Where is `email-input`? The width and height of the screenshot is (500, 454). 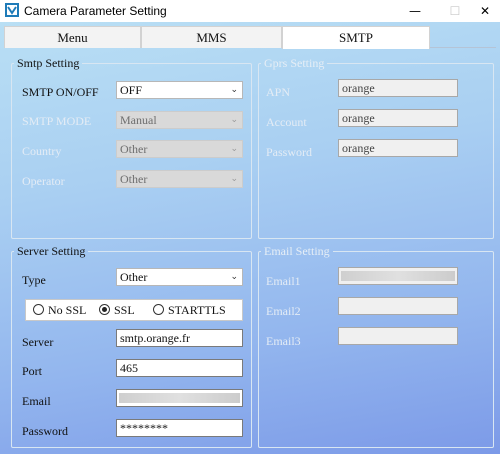 email-input is located at coordinates (179, 398).